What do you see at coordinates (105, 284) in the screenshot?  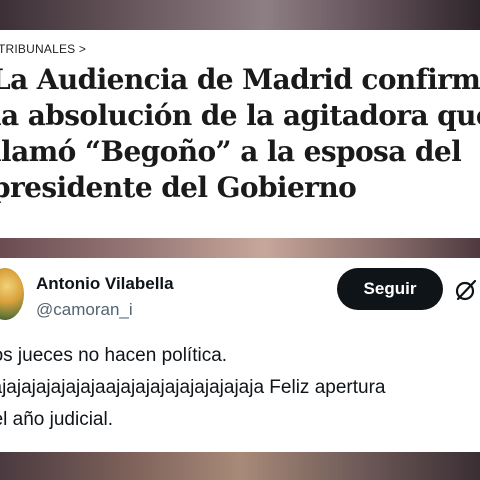 I see `display-name: Antonio Vilabella` at bounding box center [105, 284].